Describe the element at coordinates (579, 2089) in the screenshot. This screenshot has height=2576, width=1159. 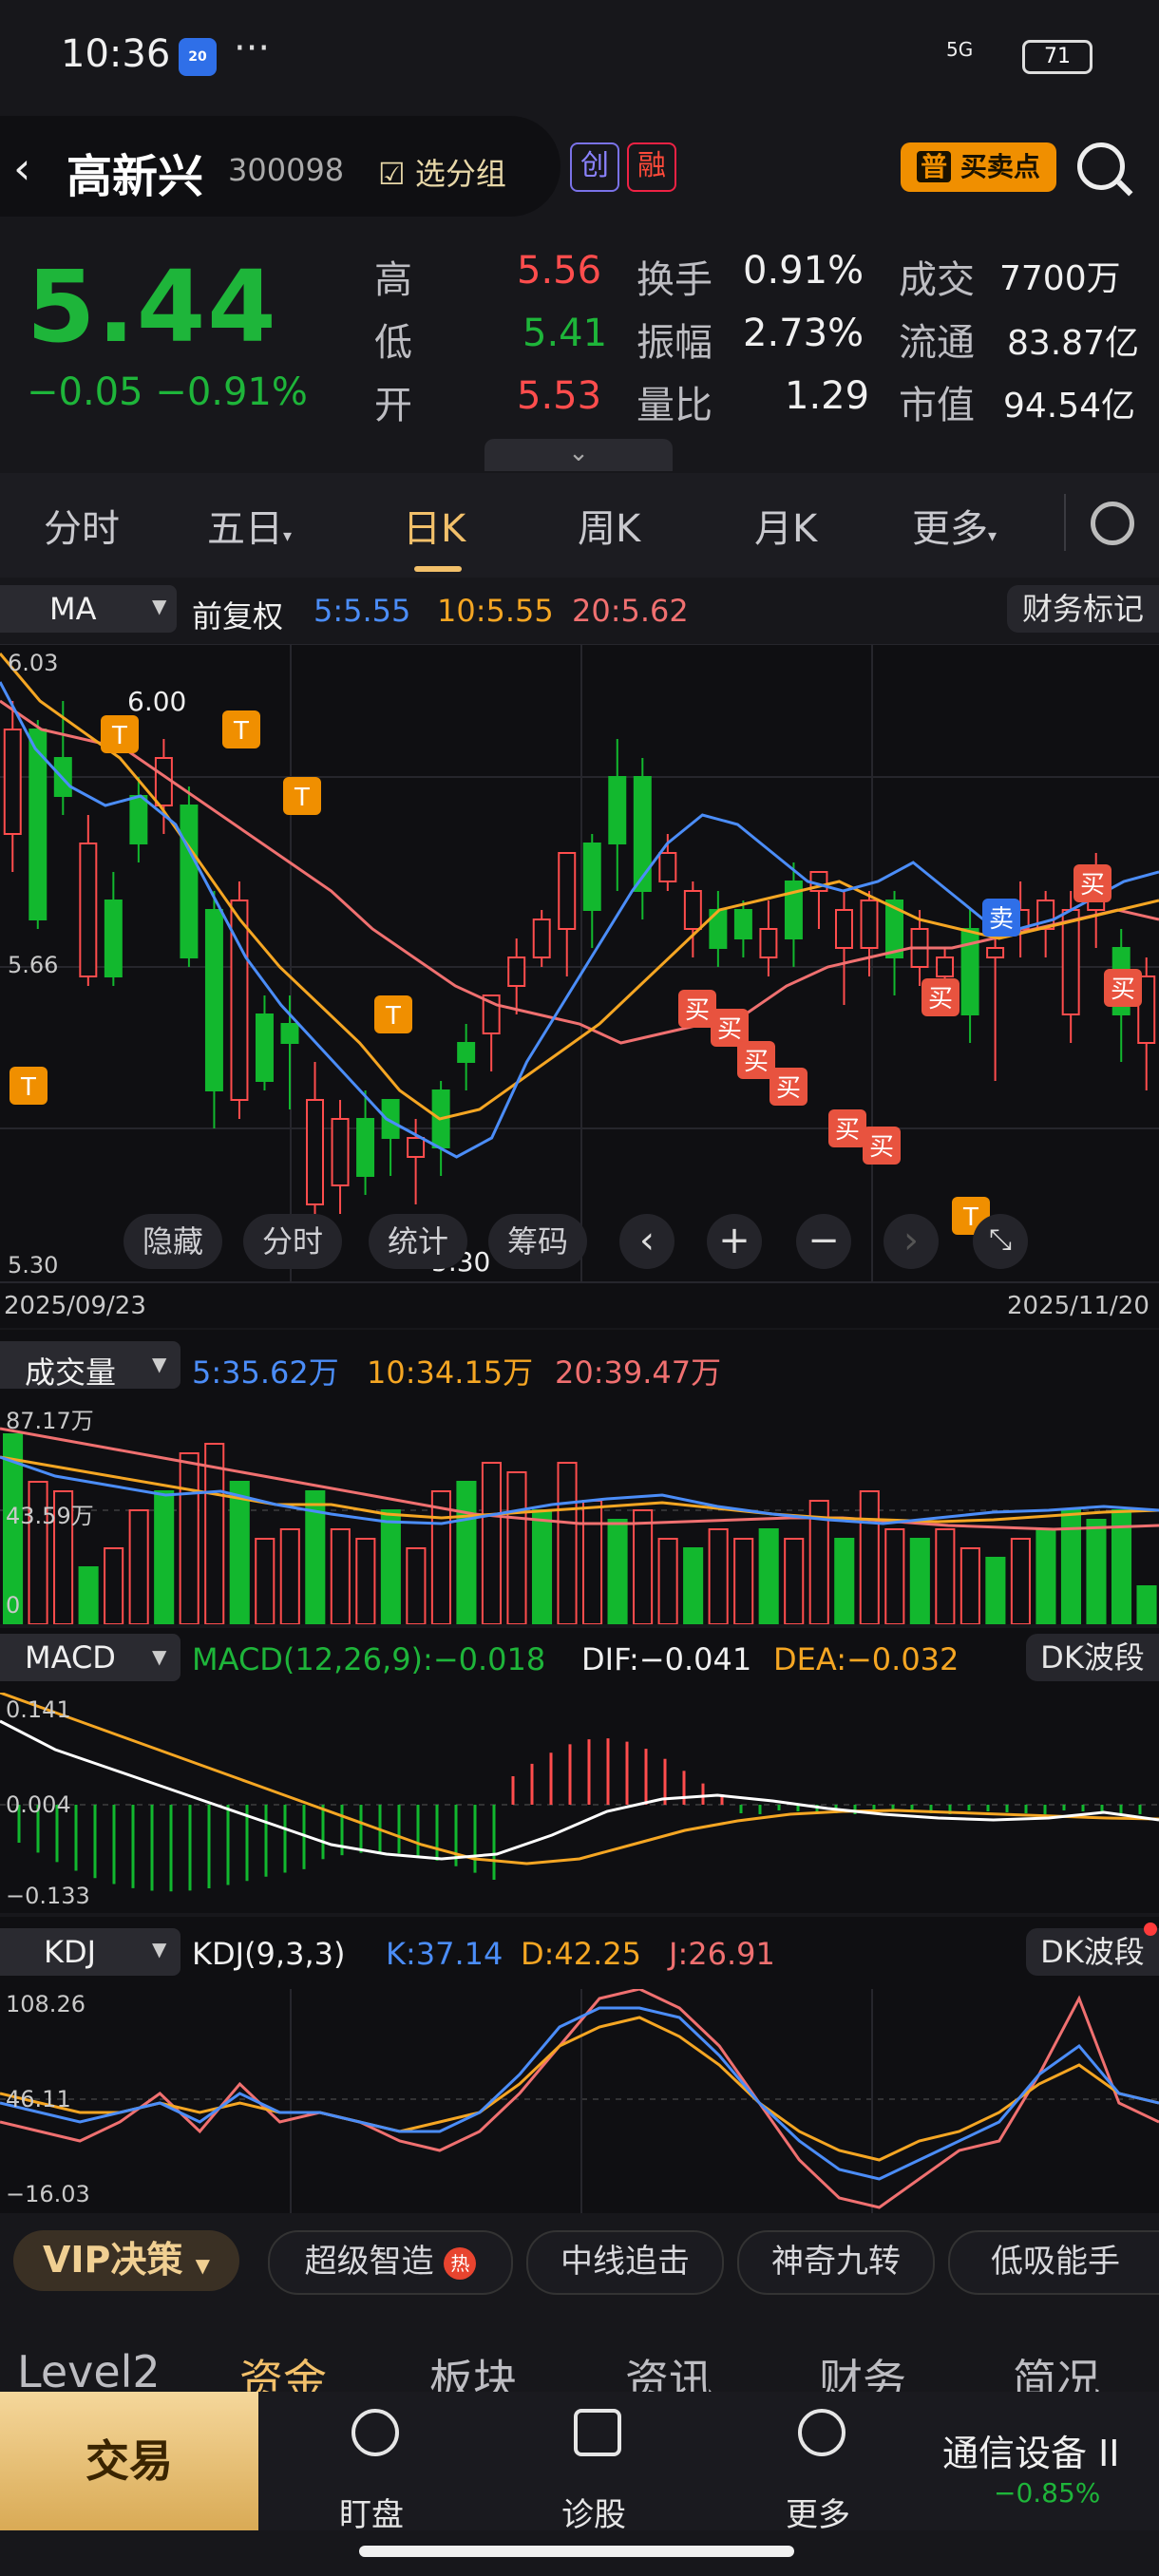
I see `d-line` at that location.